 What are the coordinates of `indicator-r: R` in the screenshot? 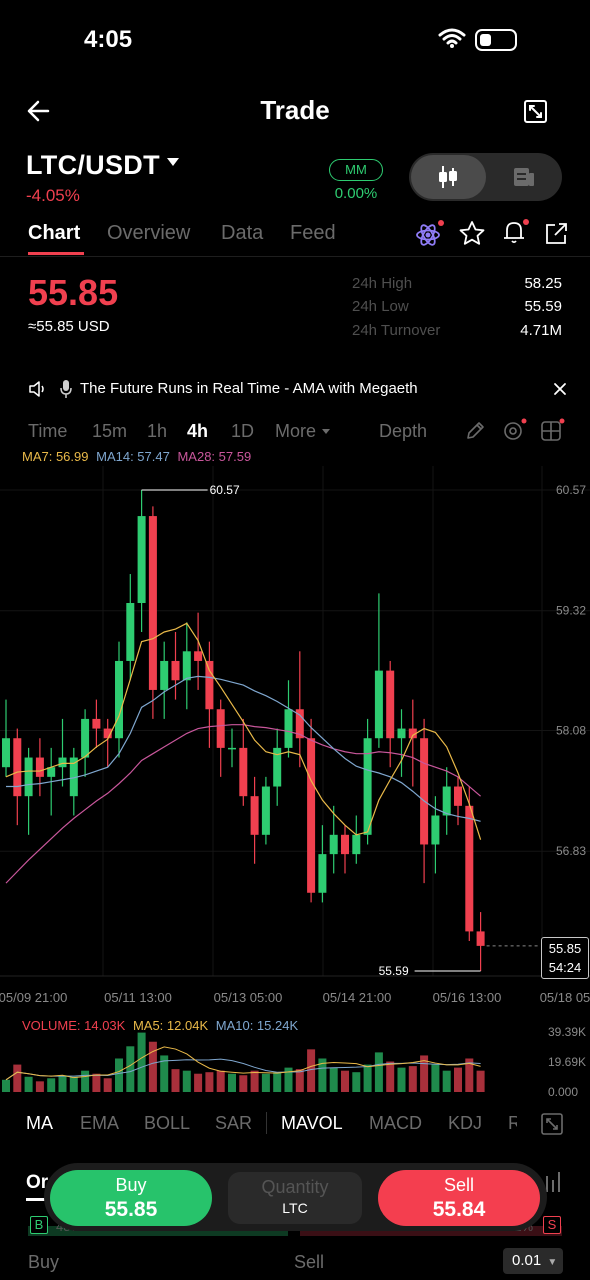 It's located at (512, 1123).